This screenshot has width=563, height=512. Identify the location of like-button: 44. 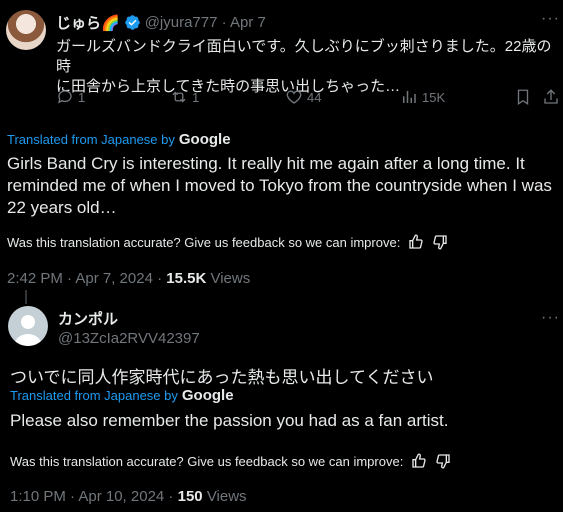
(303, 97).